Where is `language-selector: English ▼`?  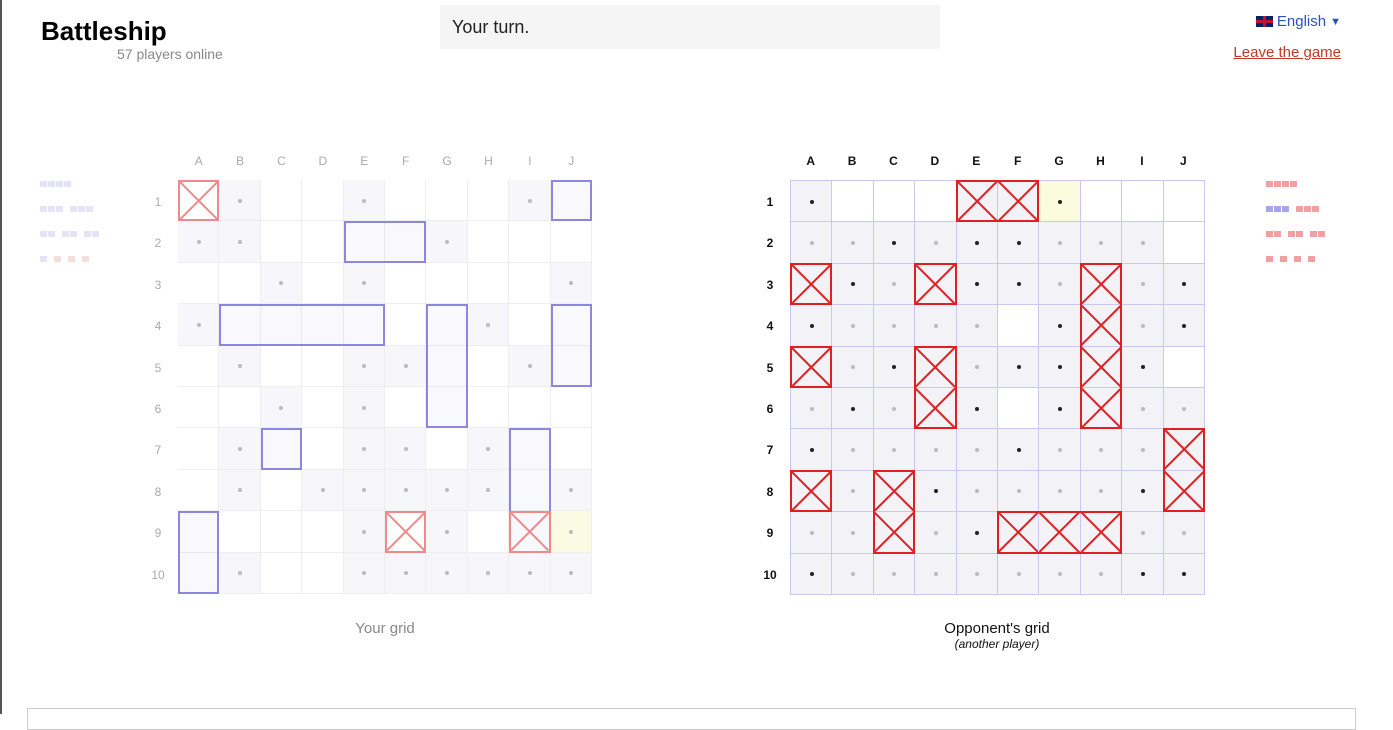 language-selector: English ▼ is located at coordinates (1298, 21).